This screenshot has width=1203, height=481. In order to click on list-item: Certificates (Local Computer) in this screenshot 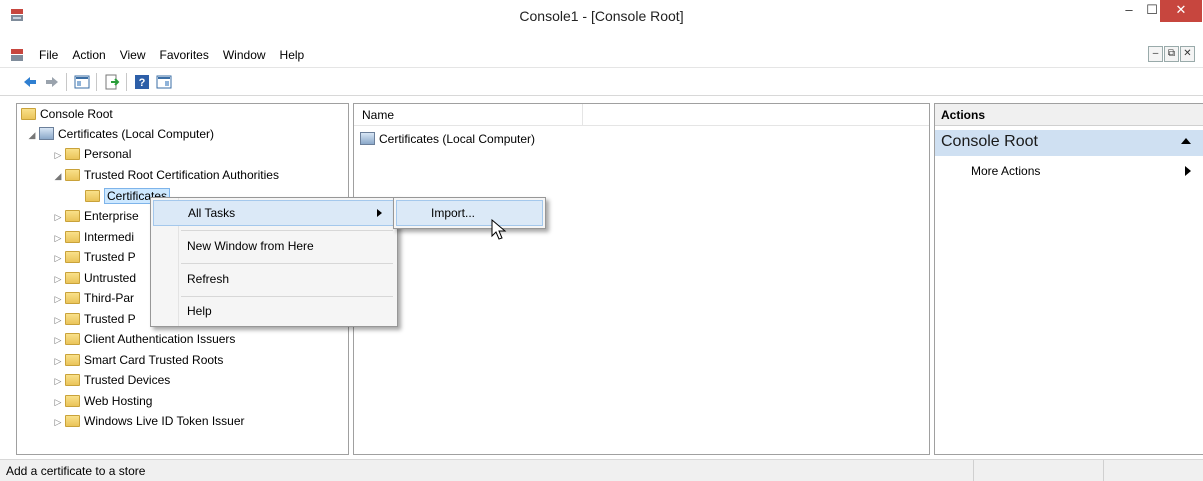, I will do `click(447, 139)`.